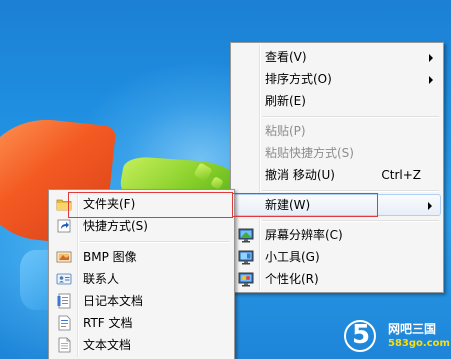 The width and height of the screenshot is (451, 359). What do you see at coordinates (286, 57) in the screenshot?
I see `menu-item-label: 查看(V)` at bounding box center [286, 57].